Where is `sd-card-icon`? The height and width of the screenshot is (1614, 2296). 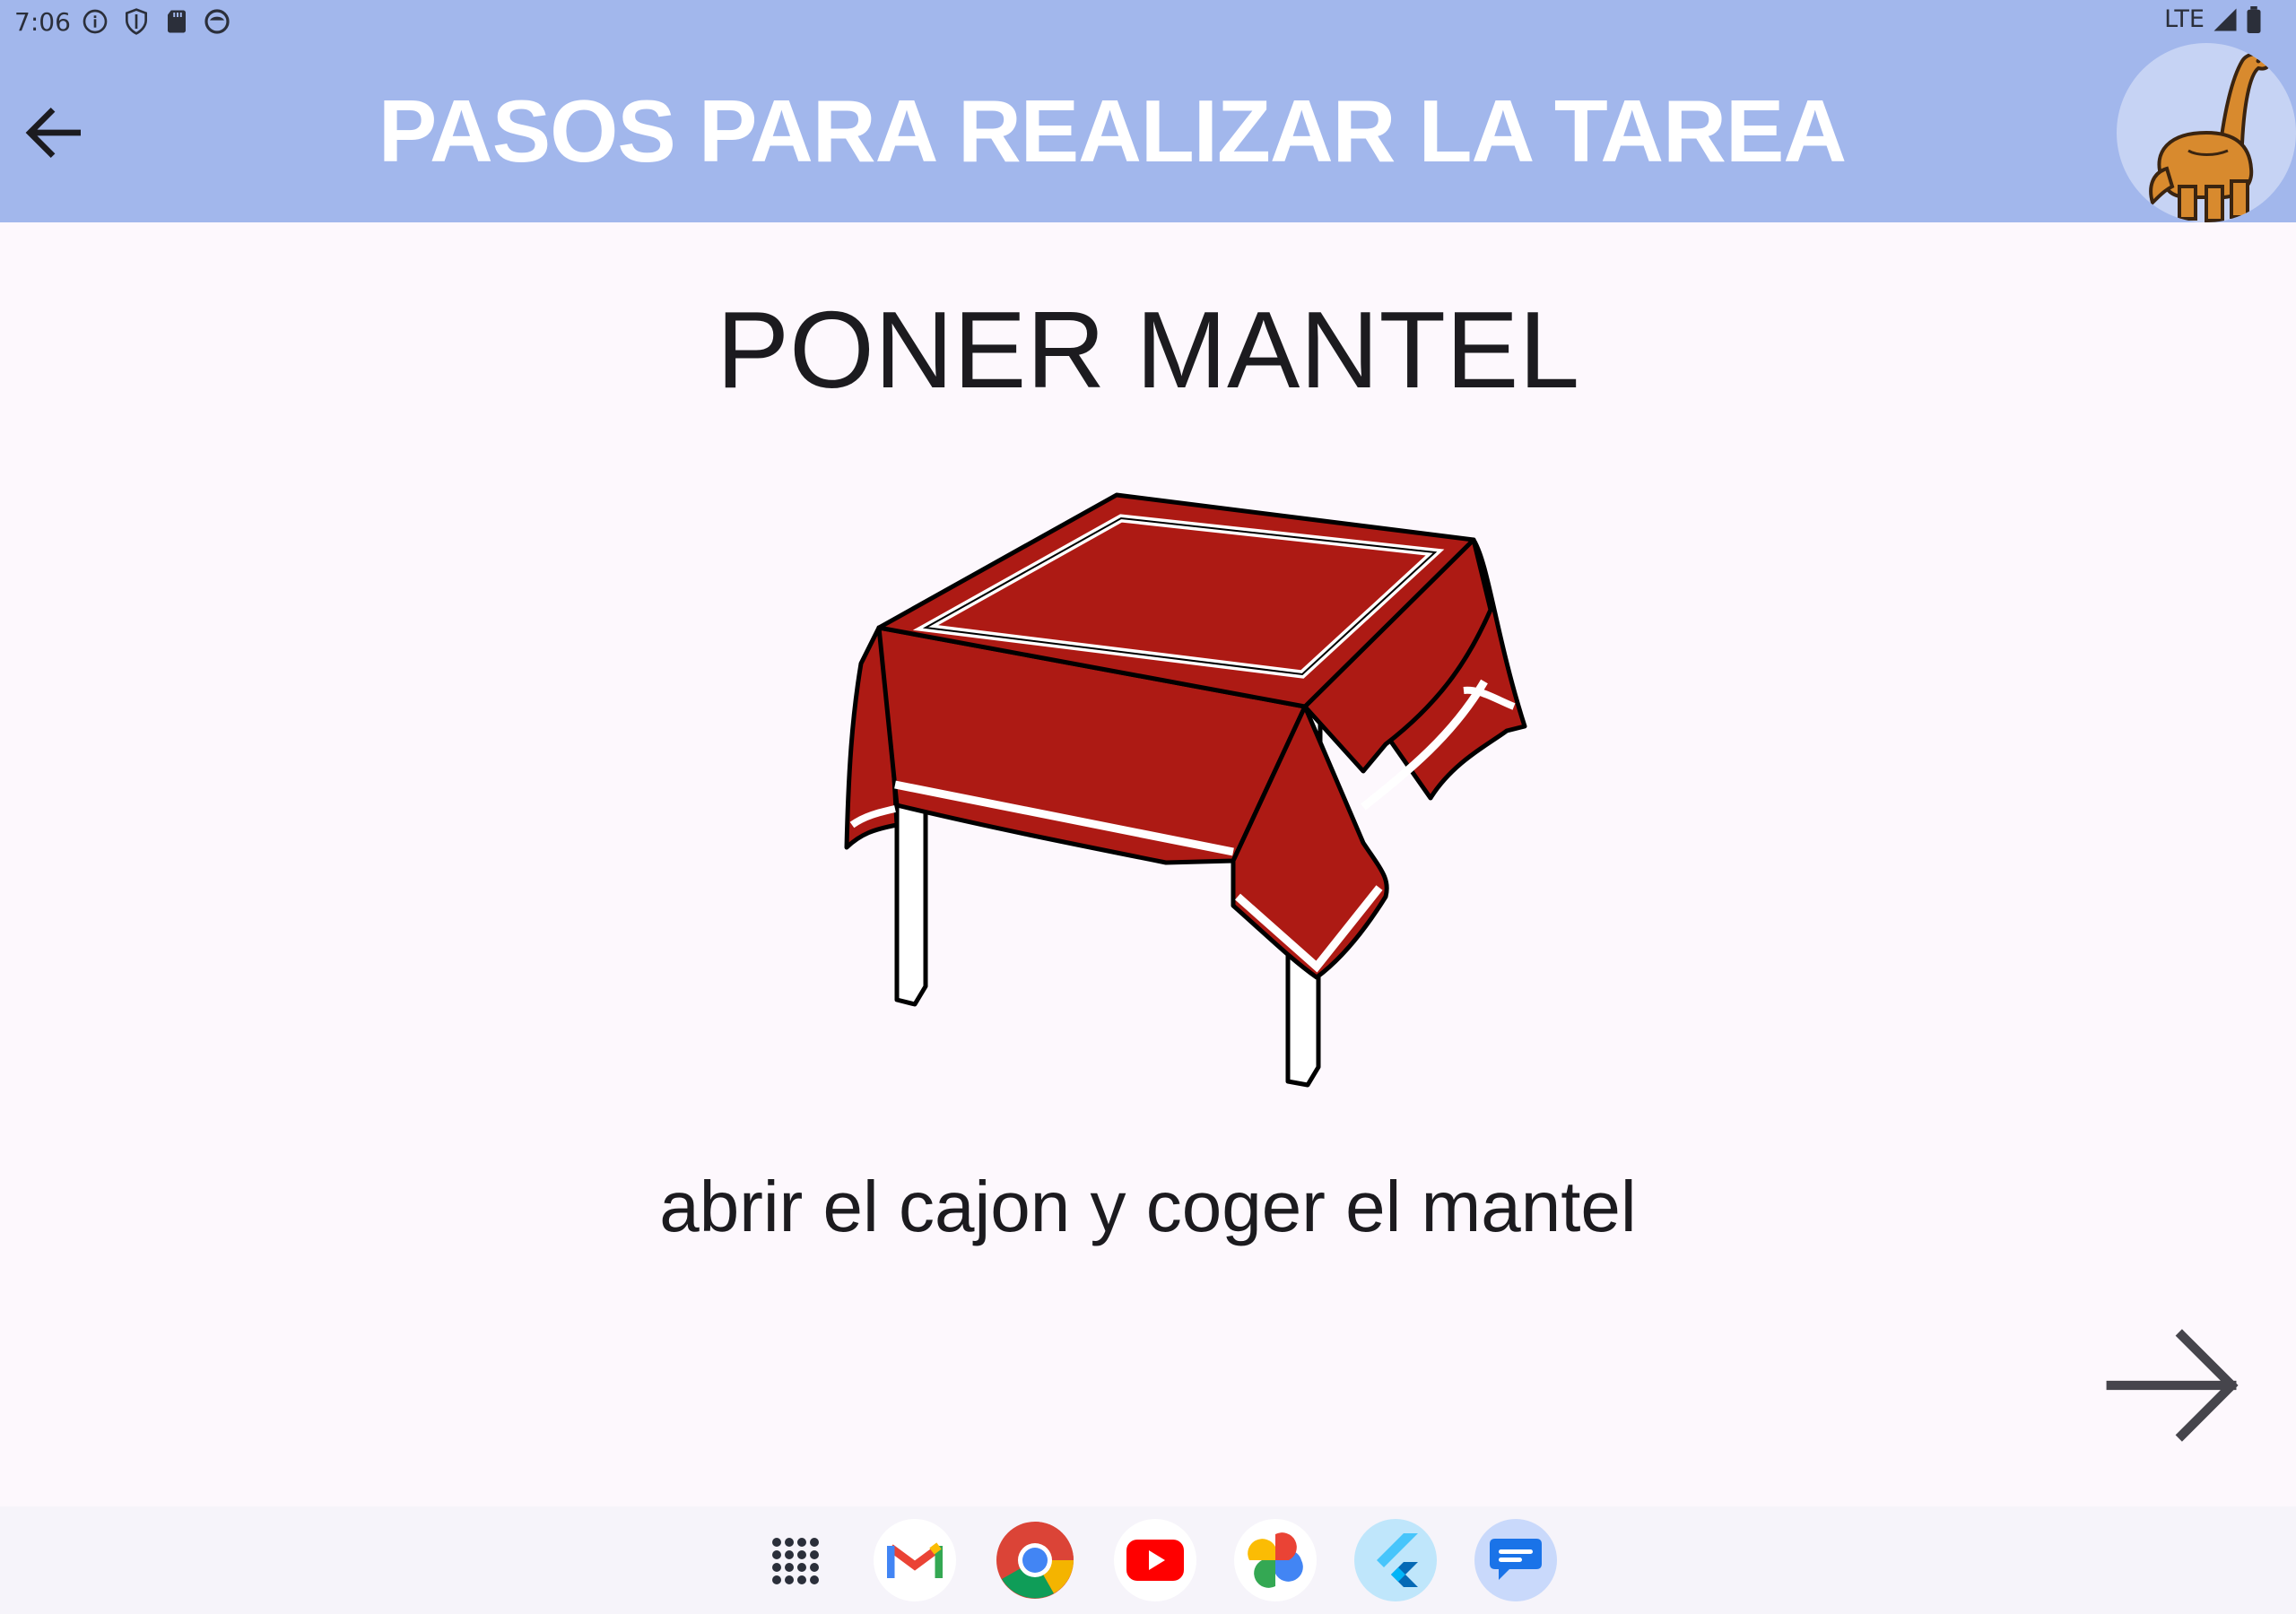
sd-card-icon is located at coordinates (177, 21).